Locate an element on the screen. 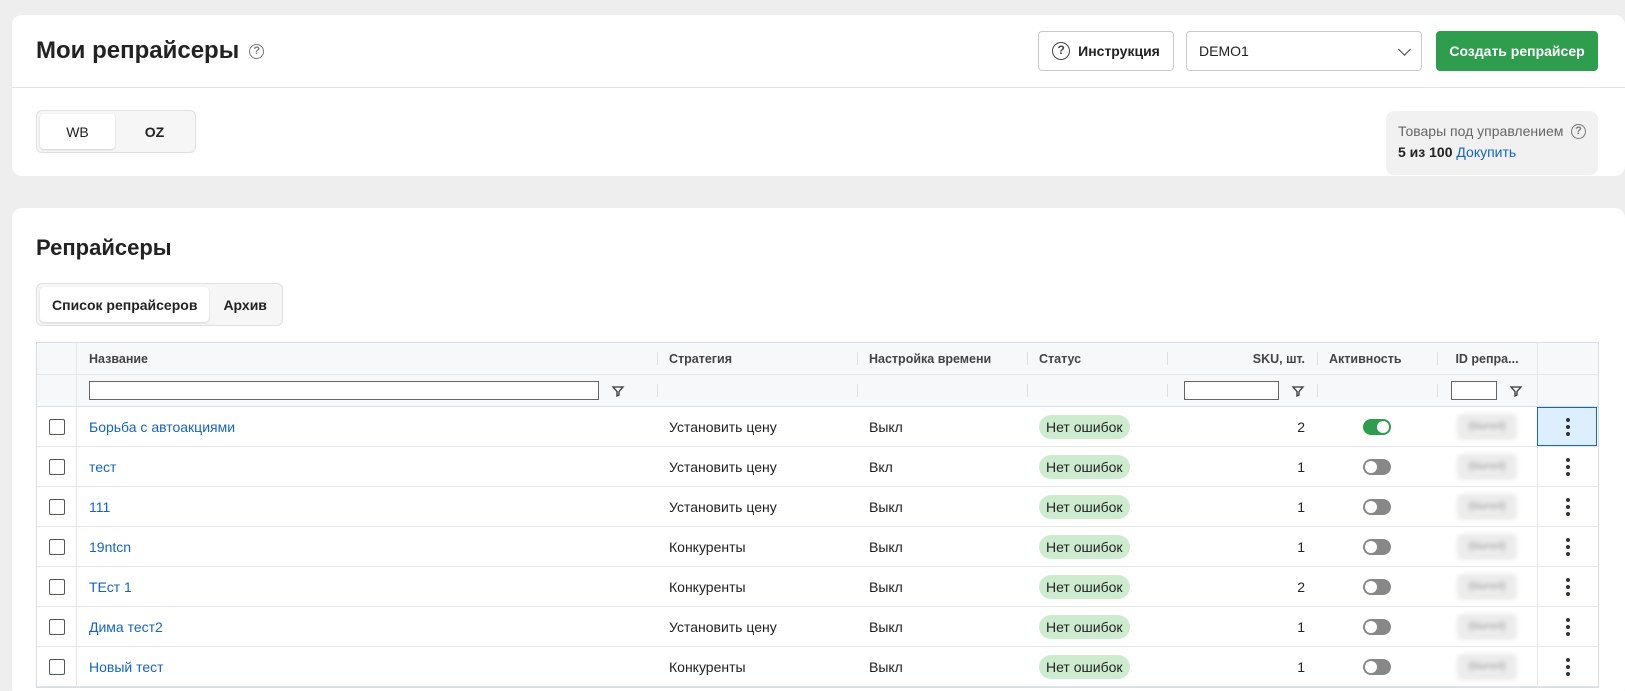  filter-menu-cell is located at coordinates (1567, 390).